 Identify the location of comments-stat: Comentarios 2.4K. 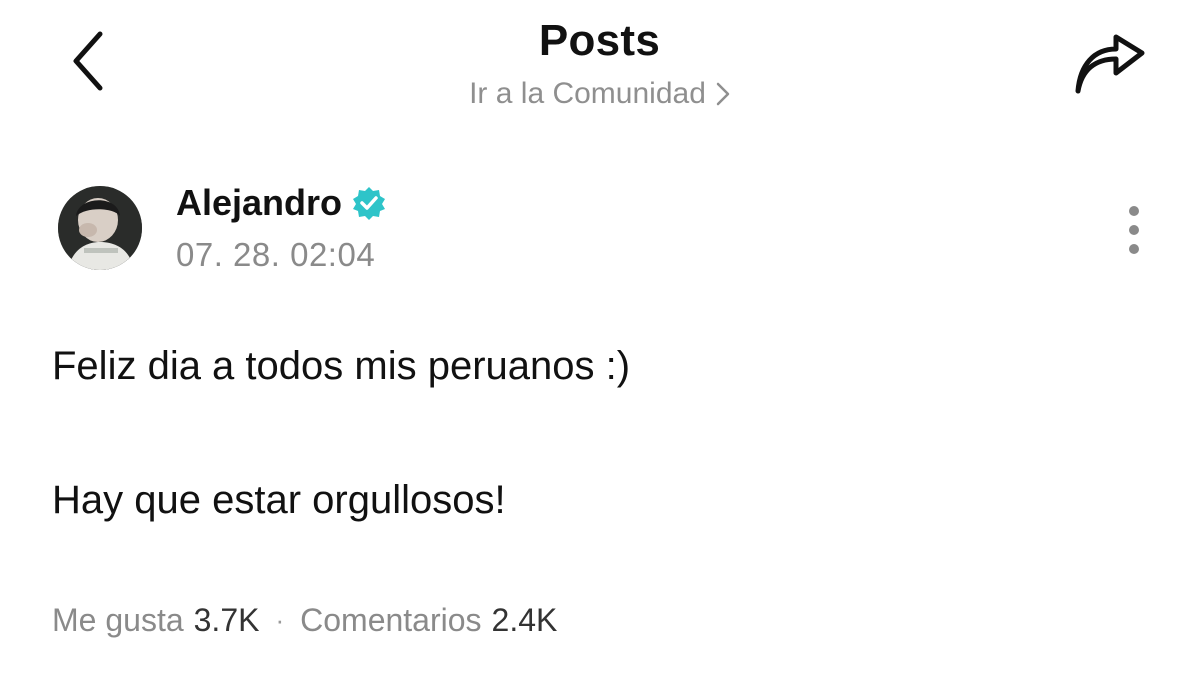
(428, 620).